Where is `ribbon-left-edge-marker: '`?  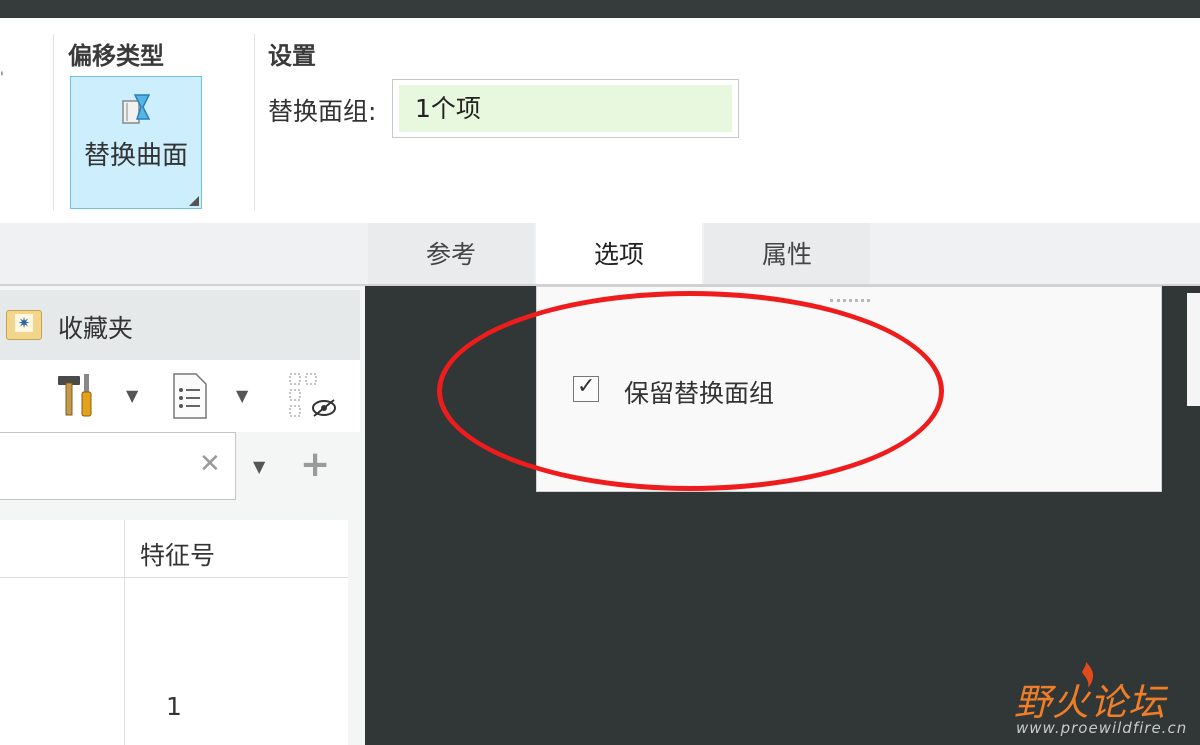 ribbon-left-edge-marker: ' is located at coordinates (2, 78).